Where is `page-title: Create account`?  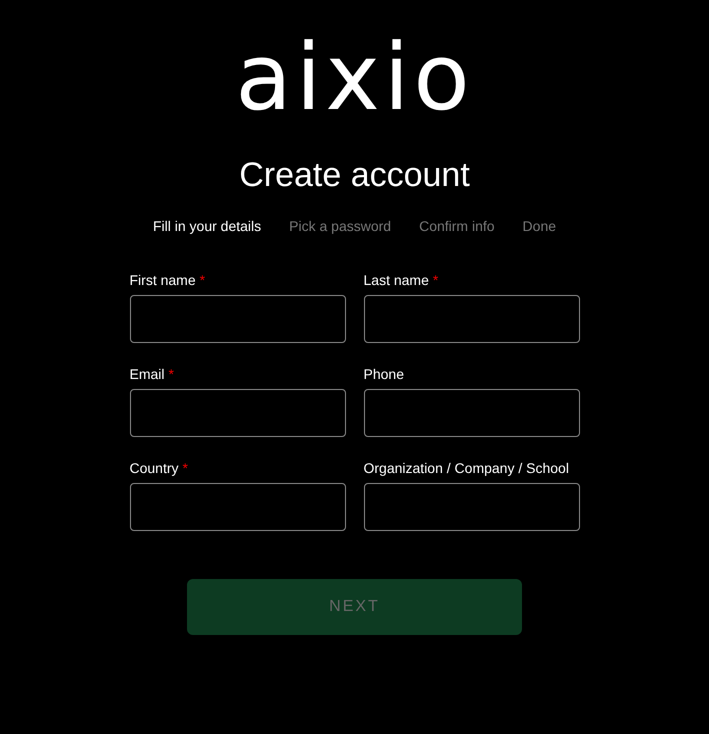 page-title: Create account is located at coordinates (354, 175).